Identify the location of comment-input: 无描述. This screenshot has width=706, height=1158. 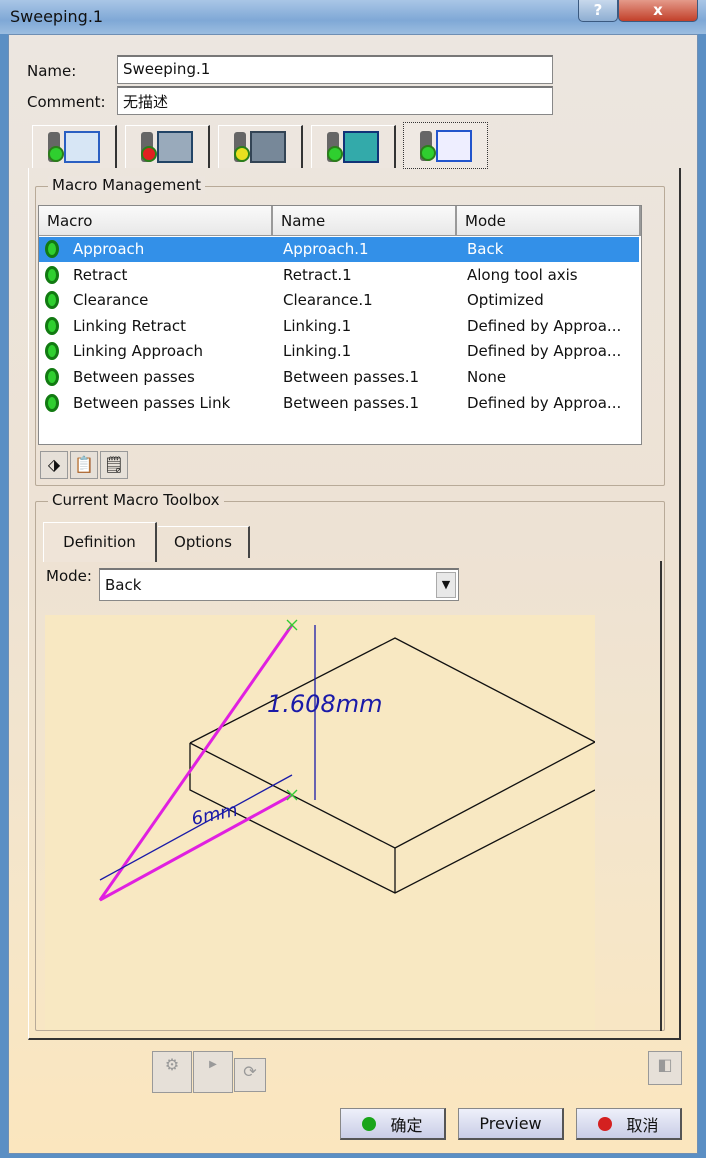
(335, 100).